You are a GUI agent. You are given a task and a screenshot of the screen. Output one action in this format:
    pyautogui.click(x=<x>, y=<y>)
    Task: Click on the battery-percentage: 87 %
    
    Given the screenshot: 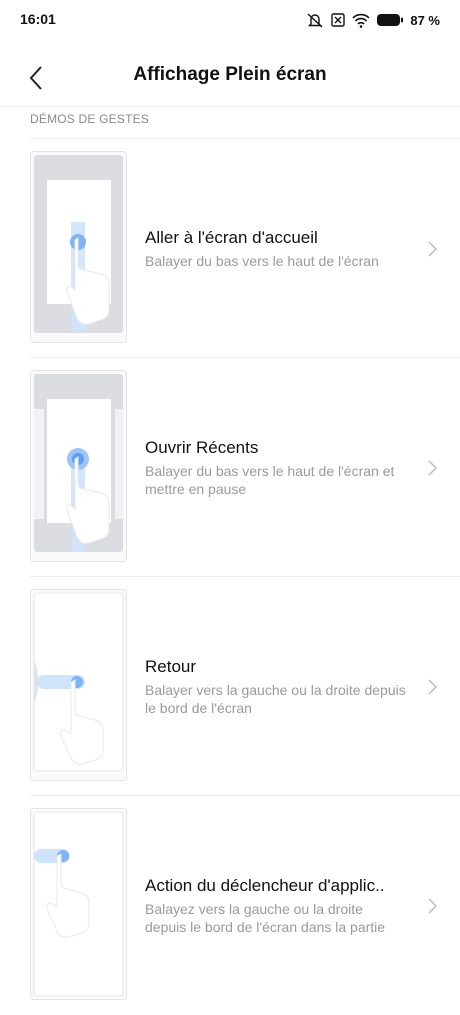 What is the action you would take?
    pyautogui.click(x=425, y=20)
    